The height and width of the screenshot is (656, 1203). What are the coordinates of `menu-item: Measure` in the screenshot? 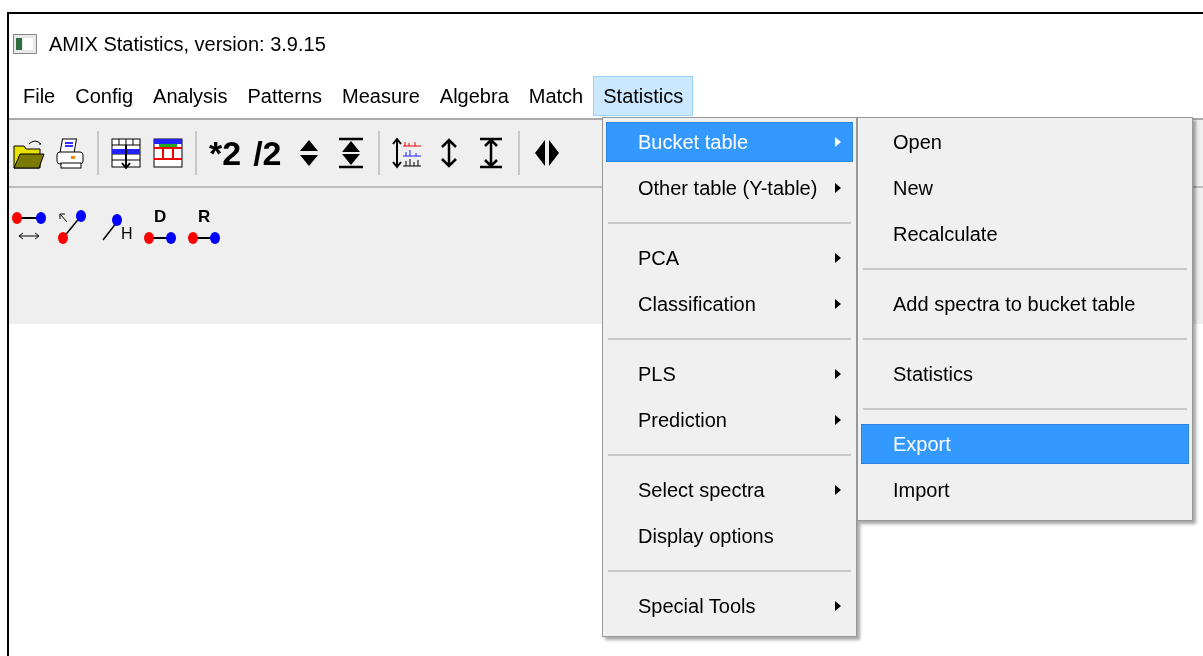 It's located at (381, 96).